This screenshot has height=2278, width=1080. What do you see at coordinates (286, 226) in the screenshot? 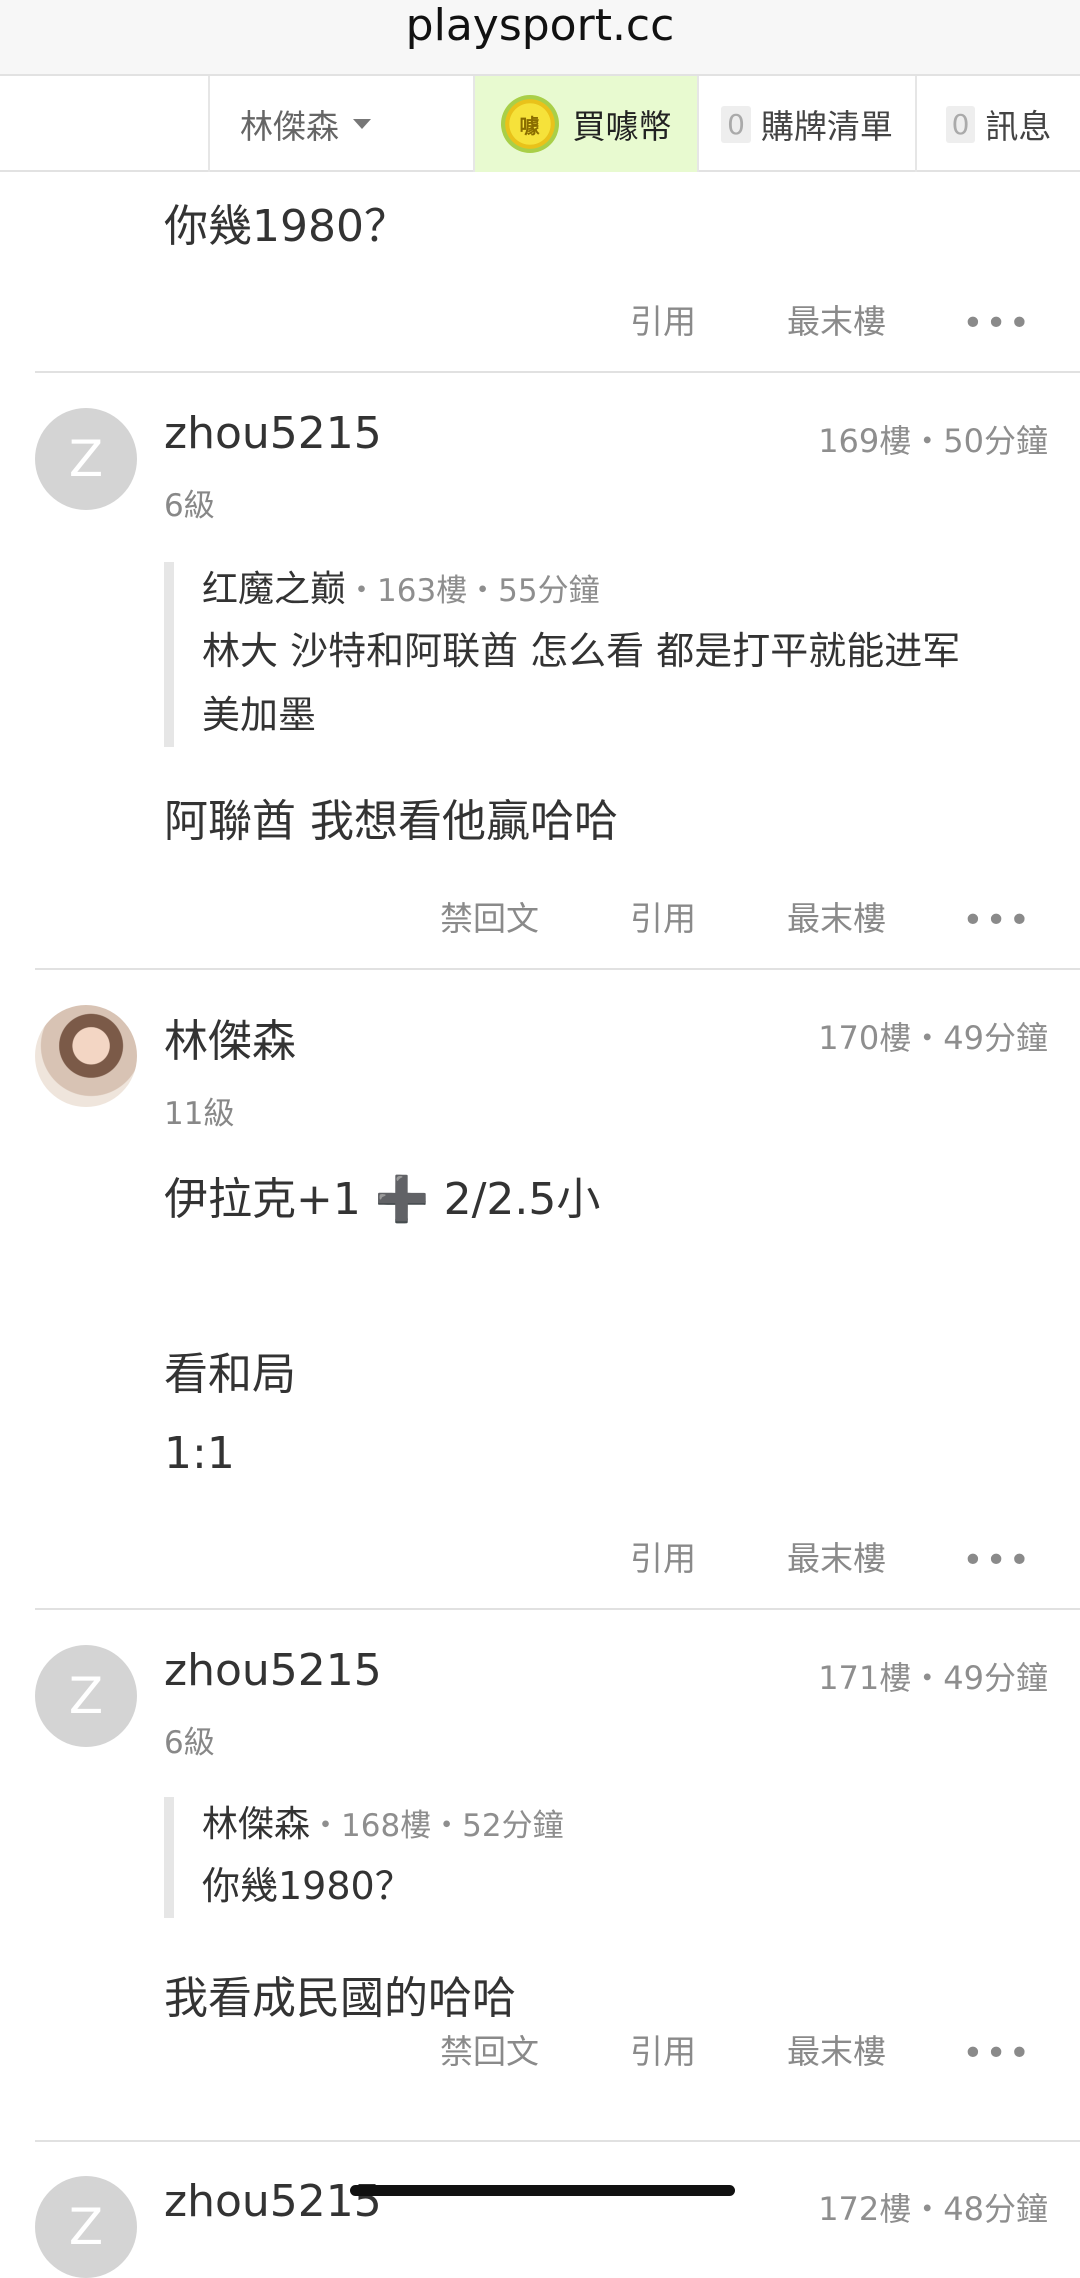
I see `post-content: 你幾1980？` at bounding box center [286, 226].